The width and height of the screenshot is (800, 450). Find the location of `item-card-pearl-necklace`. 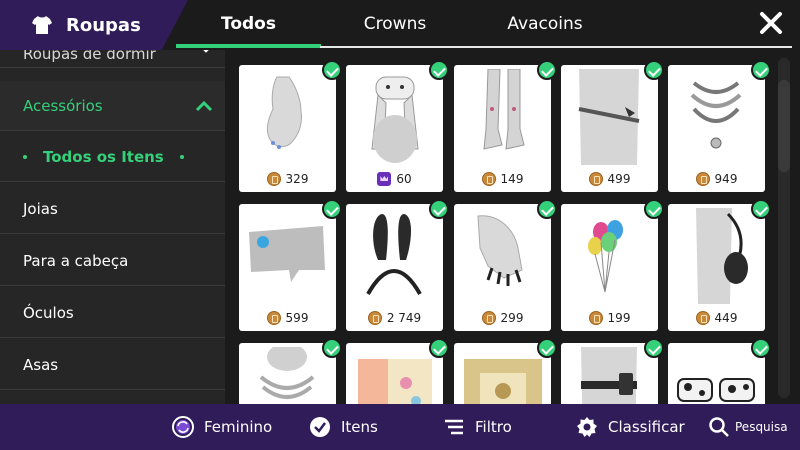

item-card-pearl-necklace is located at coordinates (290, 371).